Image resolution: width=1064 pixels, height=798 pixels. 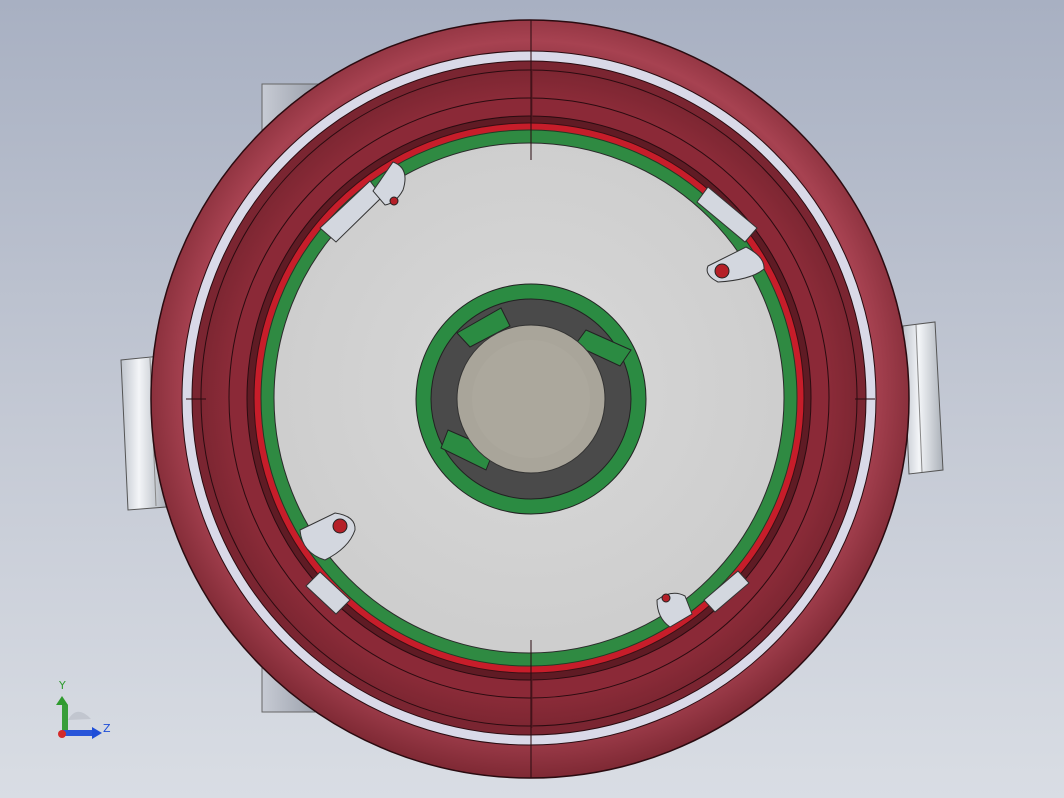 I want to click on z-axis-label: Z, so click(x=107, y=728).